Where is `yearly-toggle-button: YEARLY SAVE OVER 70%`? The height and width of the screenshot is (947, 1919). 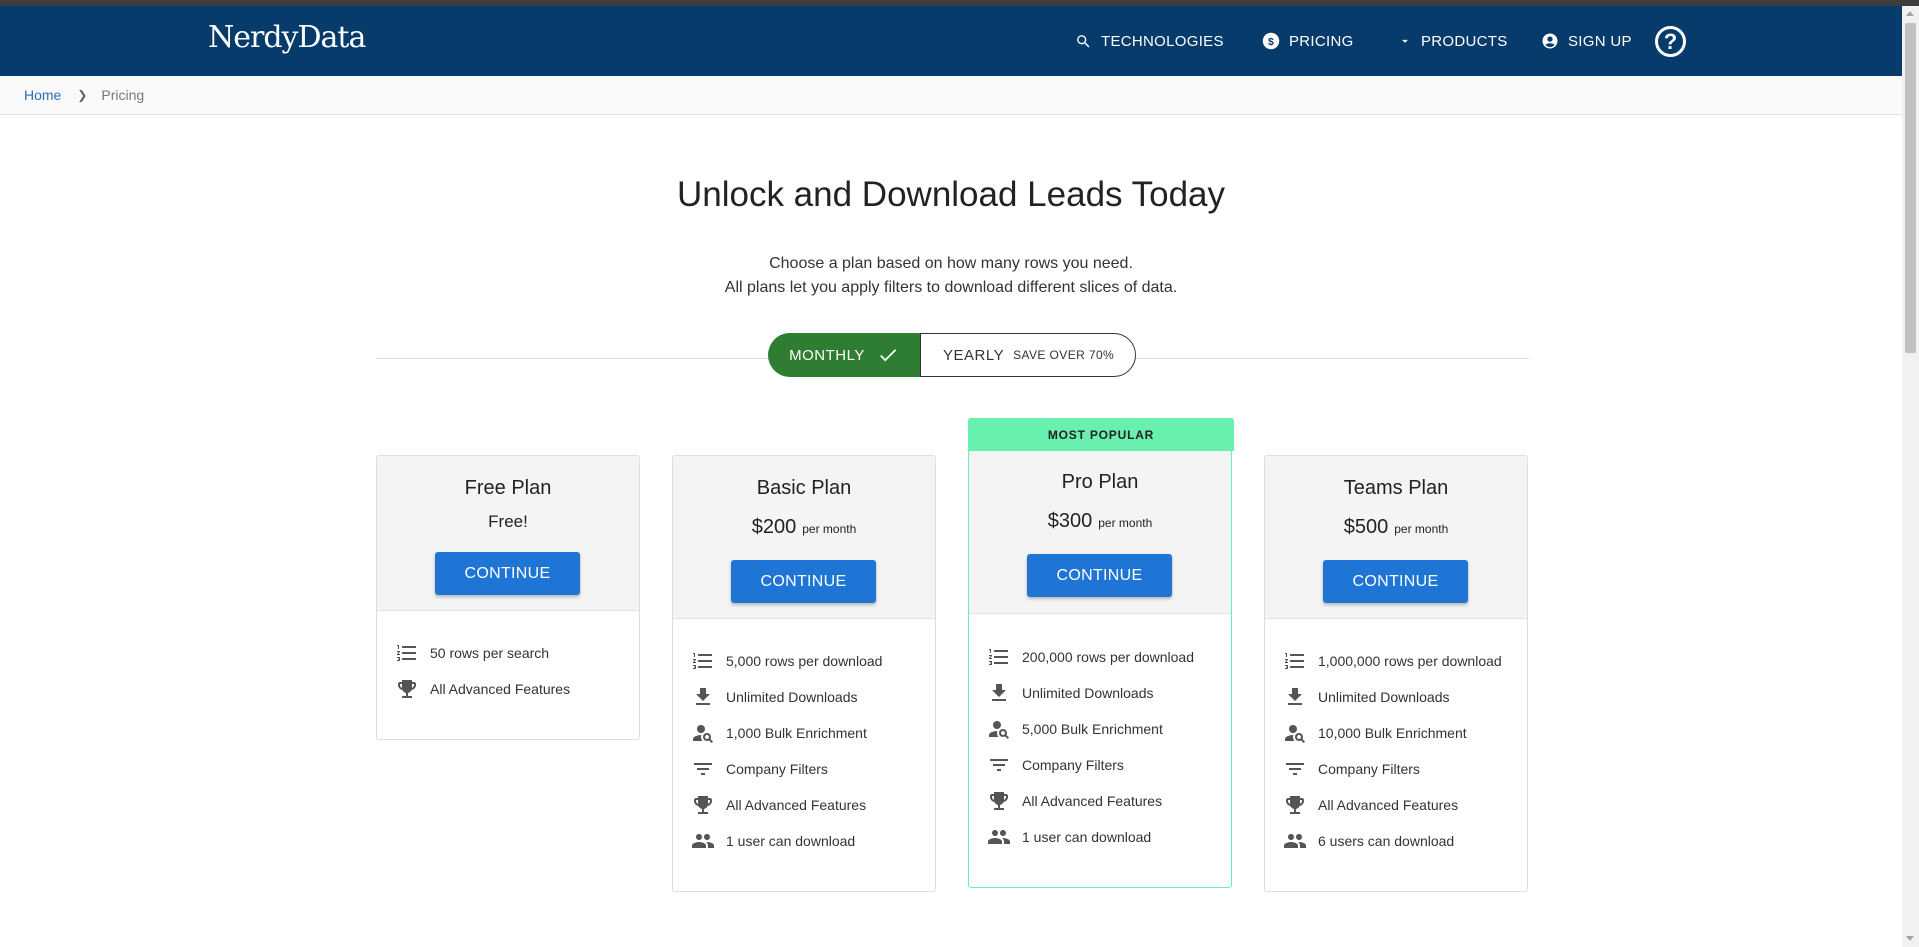 yearly-toggle-button: YEARLY SAVE OVER 70% is located at coordinates (1028, 355).